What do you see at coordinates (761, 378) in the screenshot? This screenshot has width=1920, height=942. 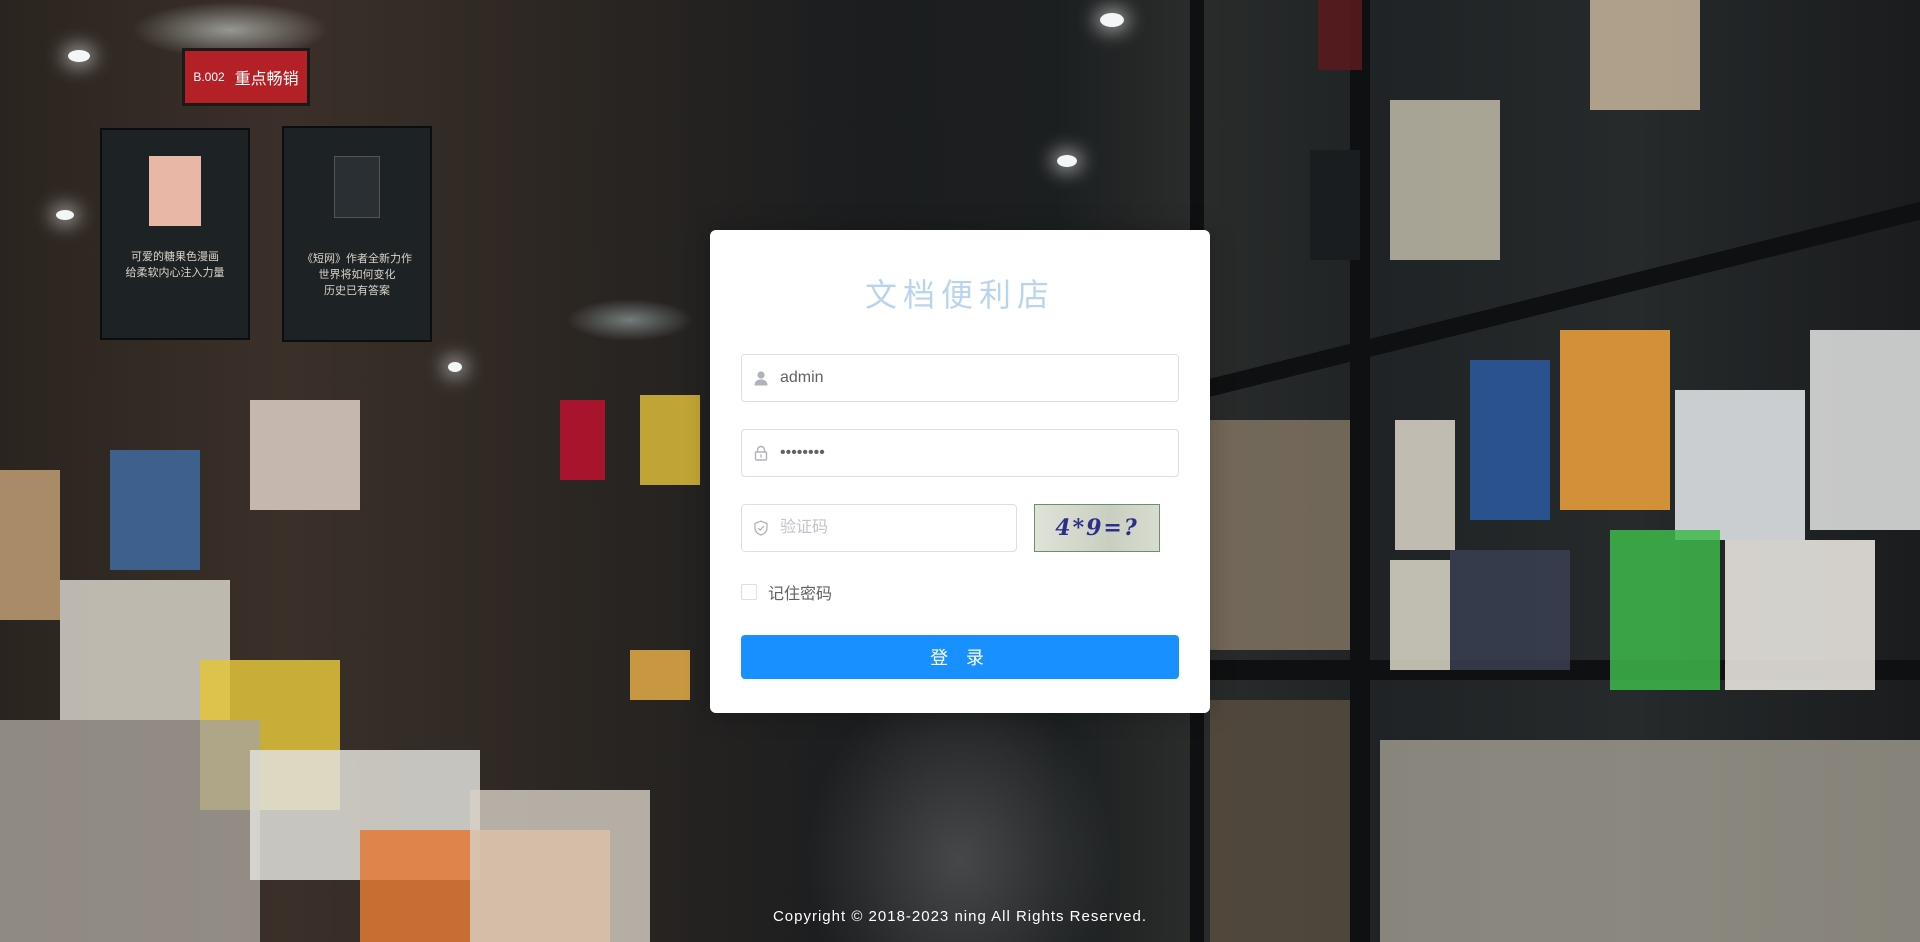 I see `user-icon` at bounding box center [761, 378].